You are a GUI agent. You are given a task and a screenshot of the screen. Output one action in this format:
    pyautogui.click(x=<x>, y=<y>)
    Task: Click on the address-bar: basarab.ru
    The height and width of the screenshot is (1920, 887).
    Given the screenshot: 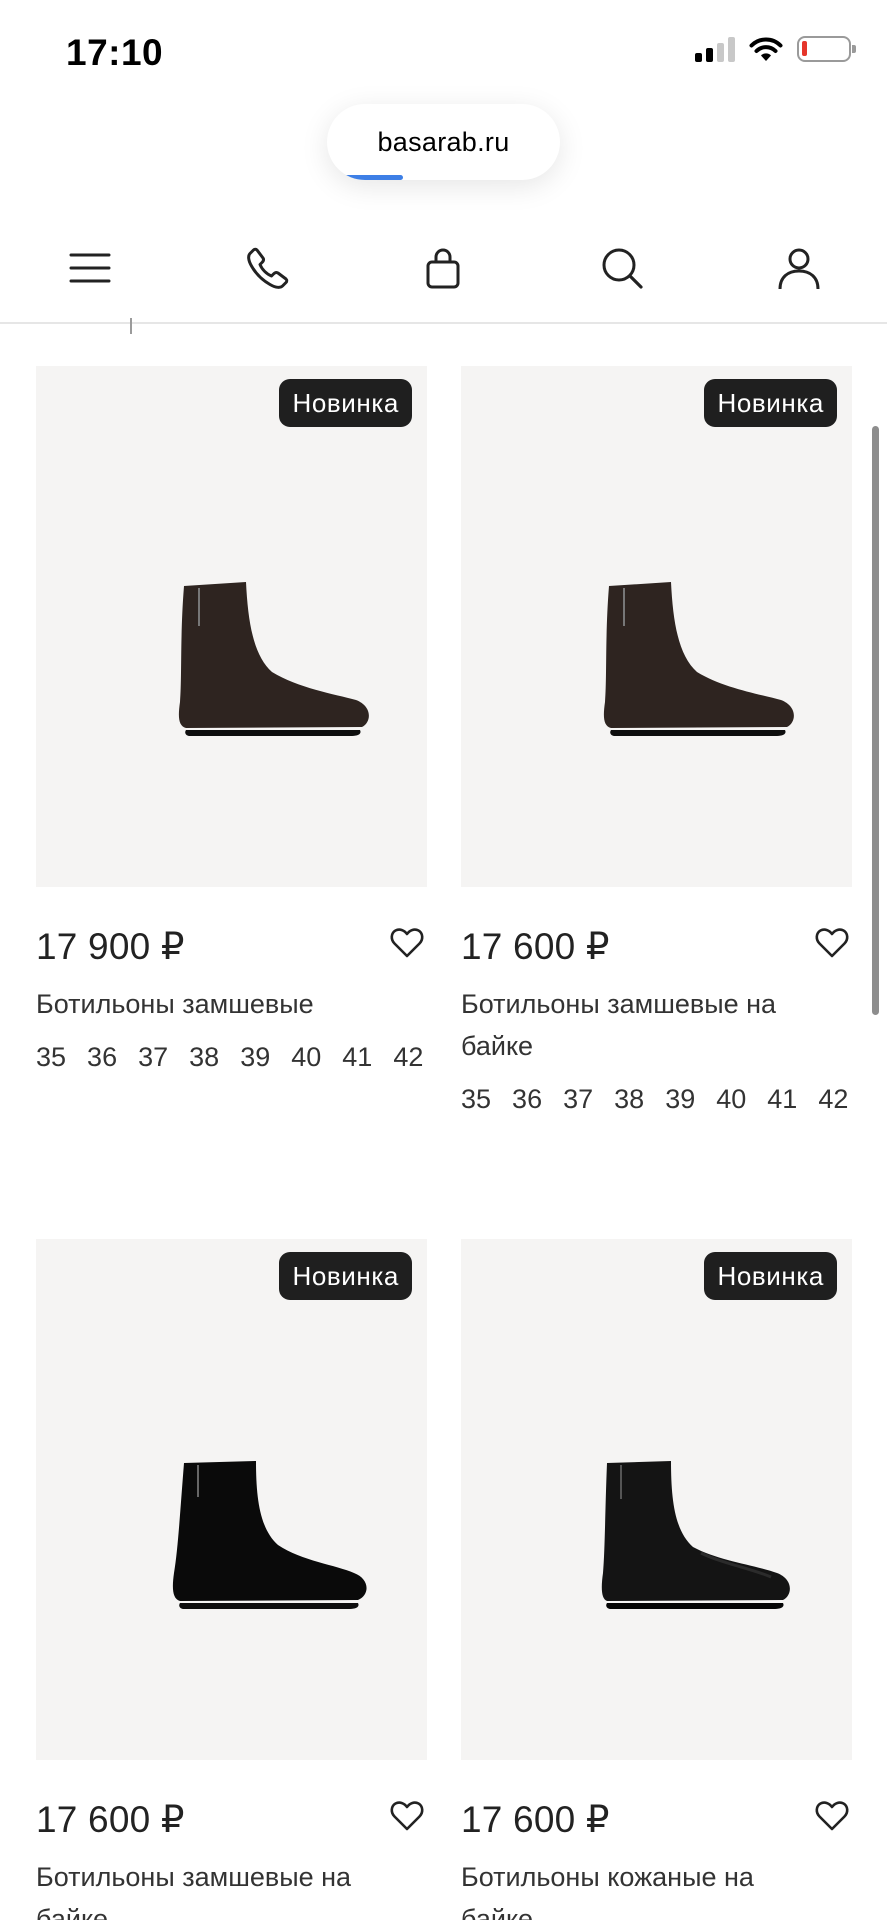 What is the action you would take?
    pyautogui.click(x=443, y=142)
    